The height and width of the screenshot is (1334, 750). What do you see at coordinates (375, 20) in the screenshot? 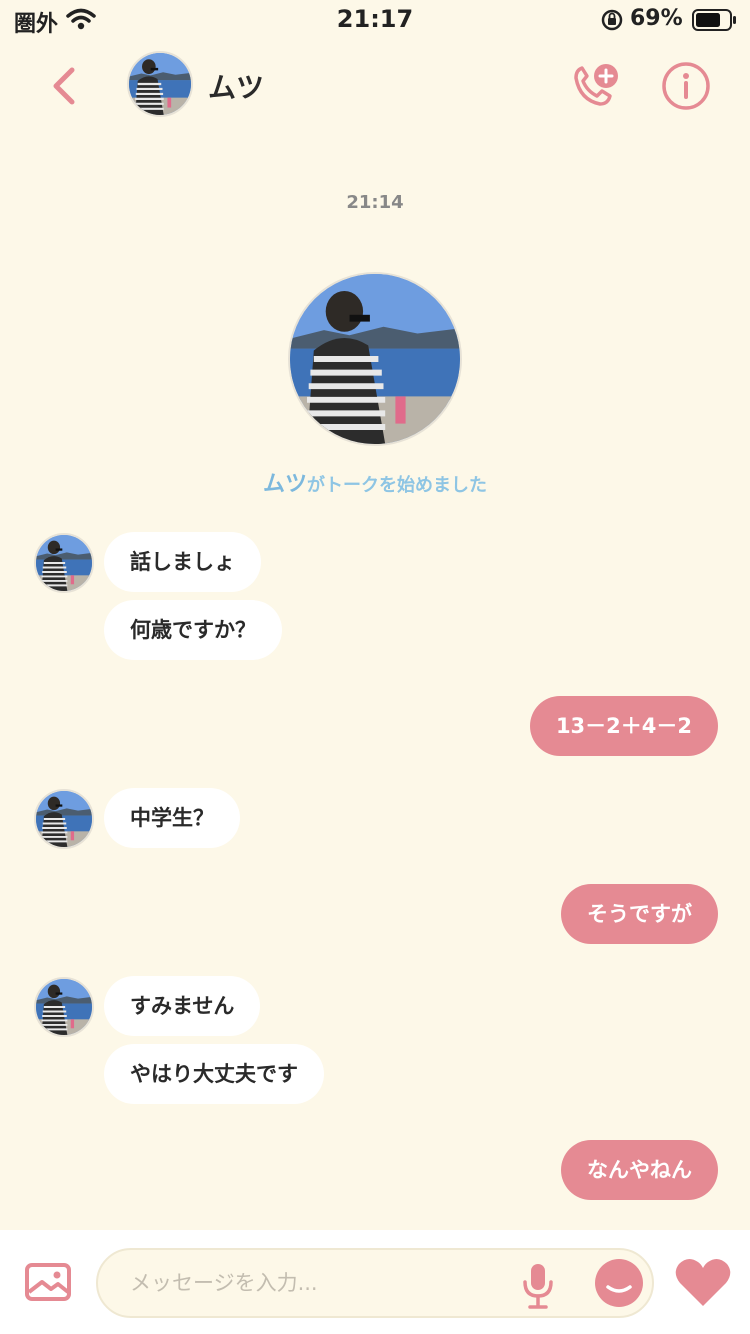
I see `status-bar: 圏外 21:17 69%` at bounding box center [375, 20].